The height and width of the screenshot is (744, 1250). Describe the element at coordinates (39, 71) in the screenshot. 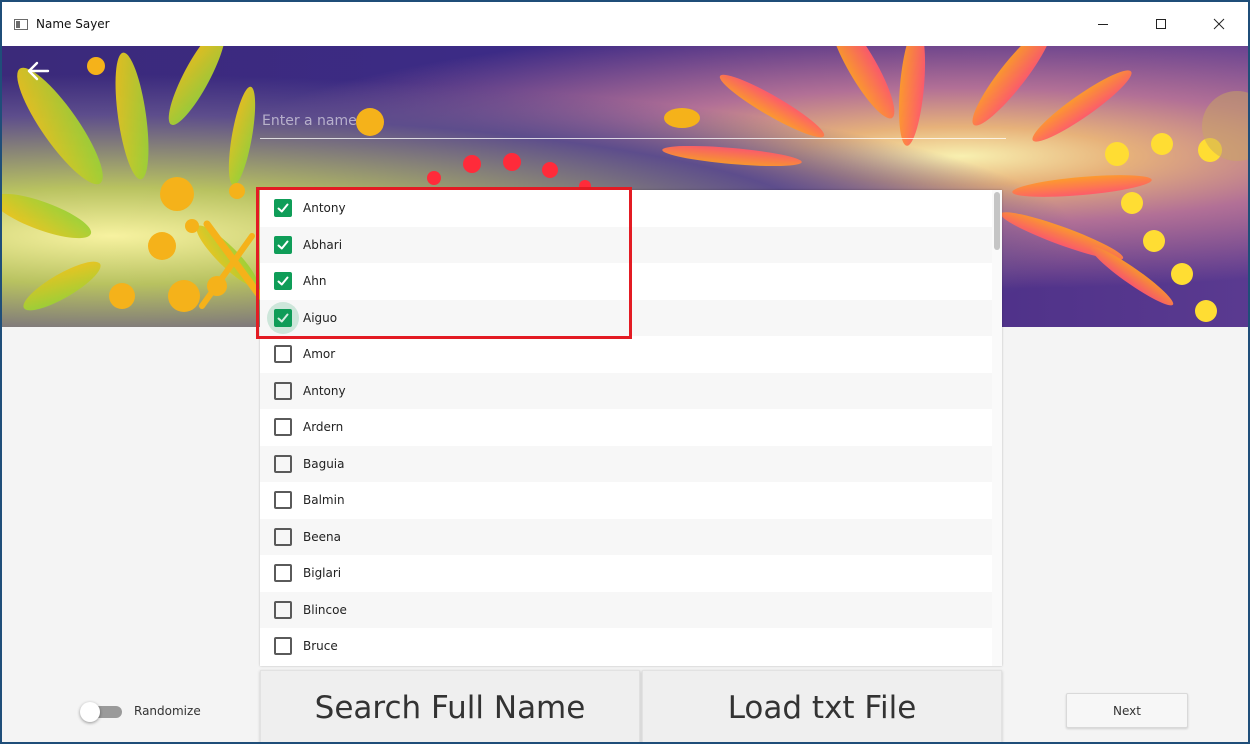

I see `back-arrow-icon` at that location.